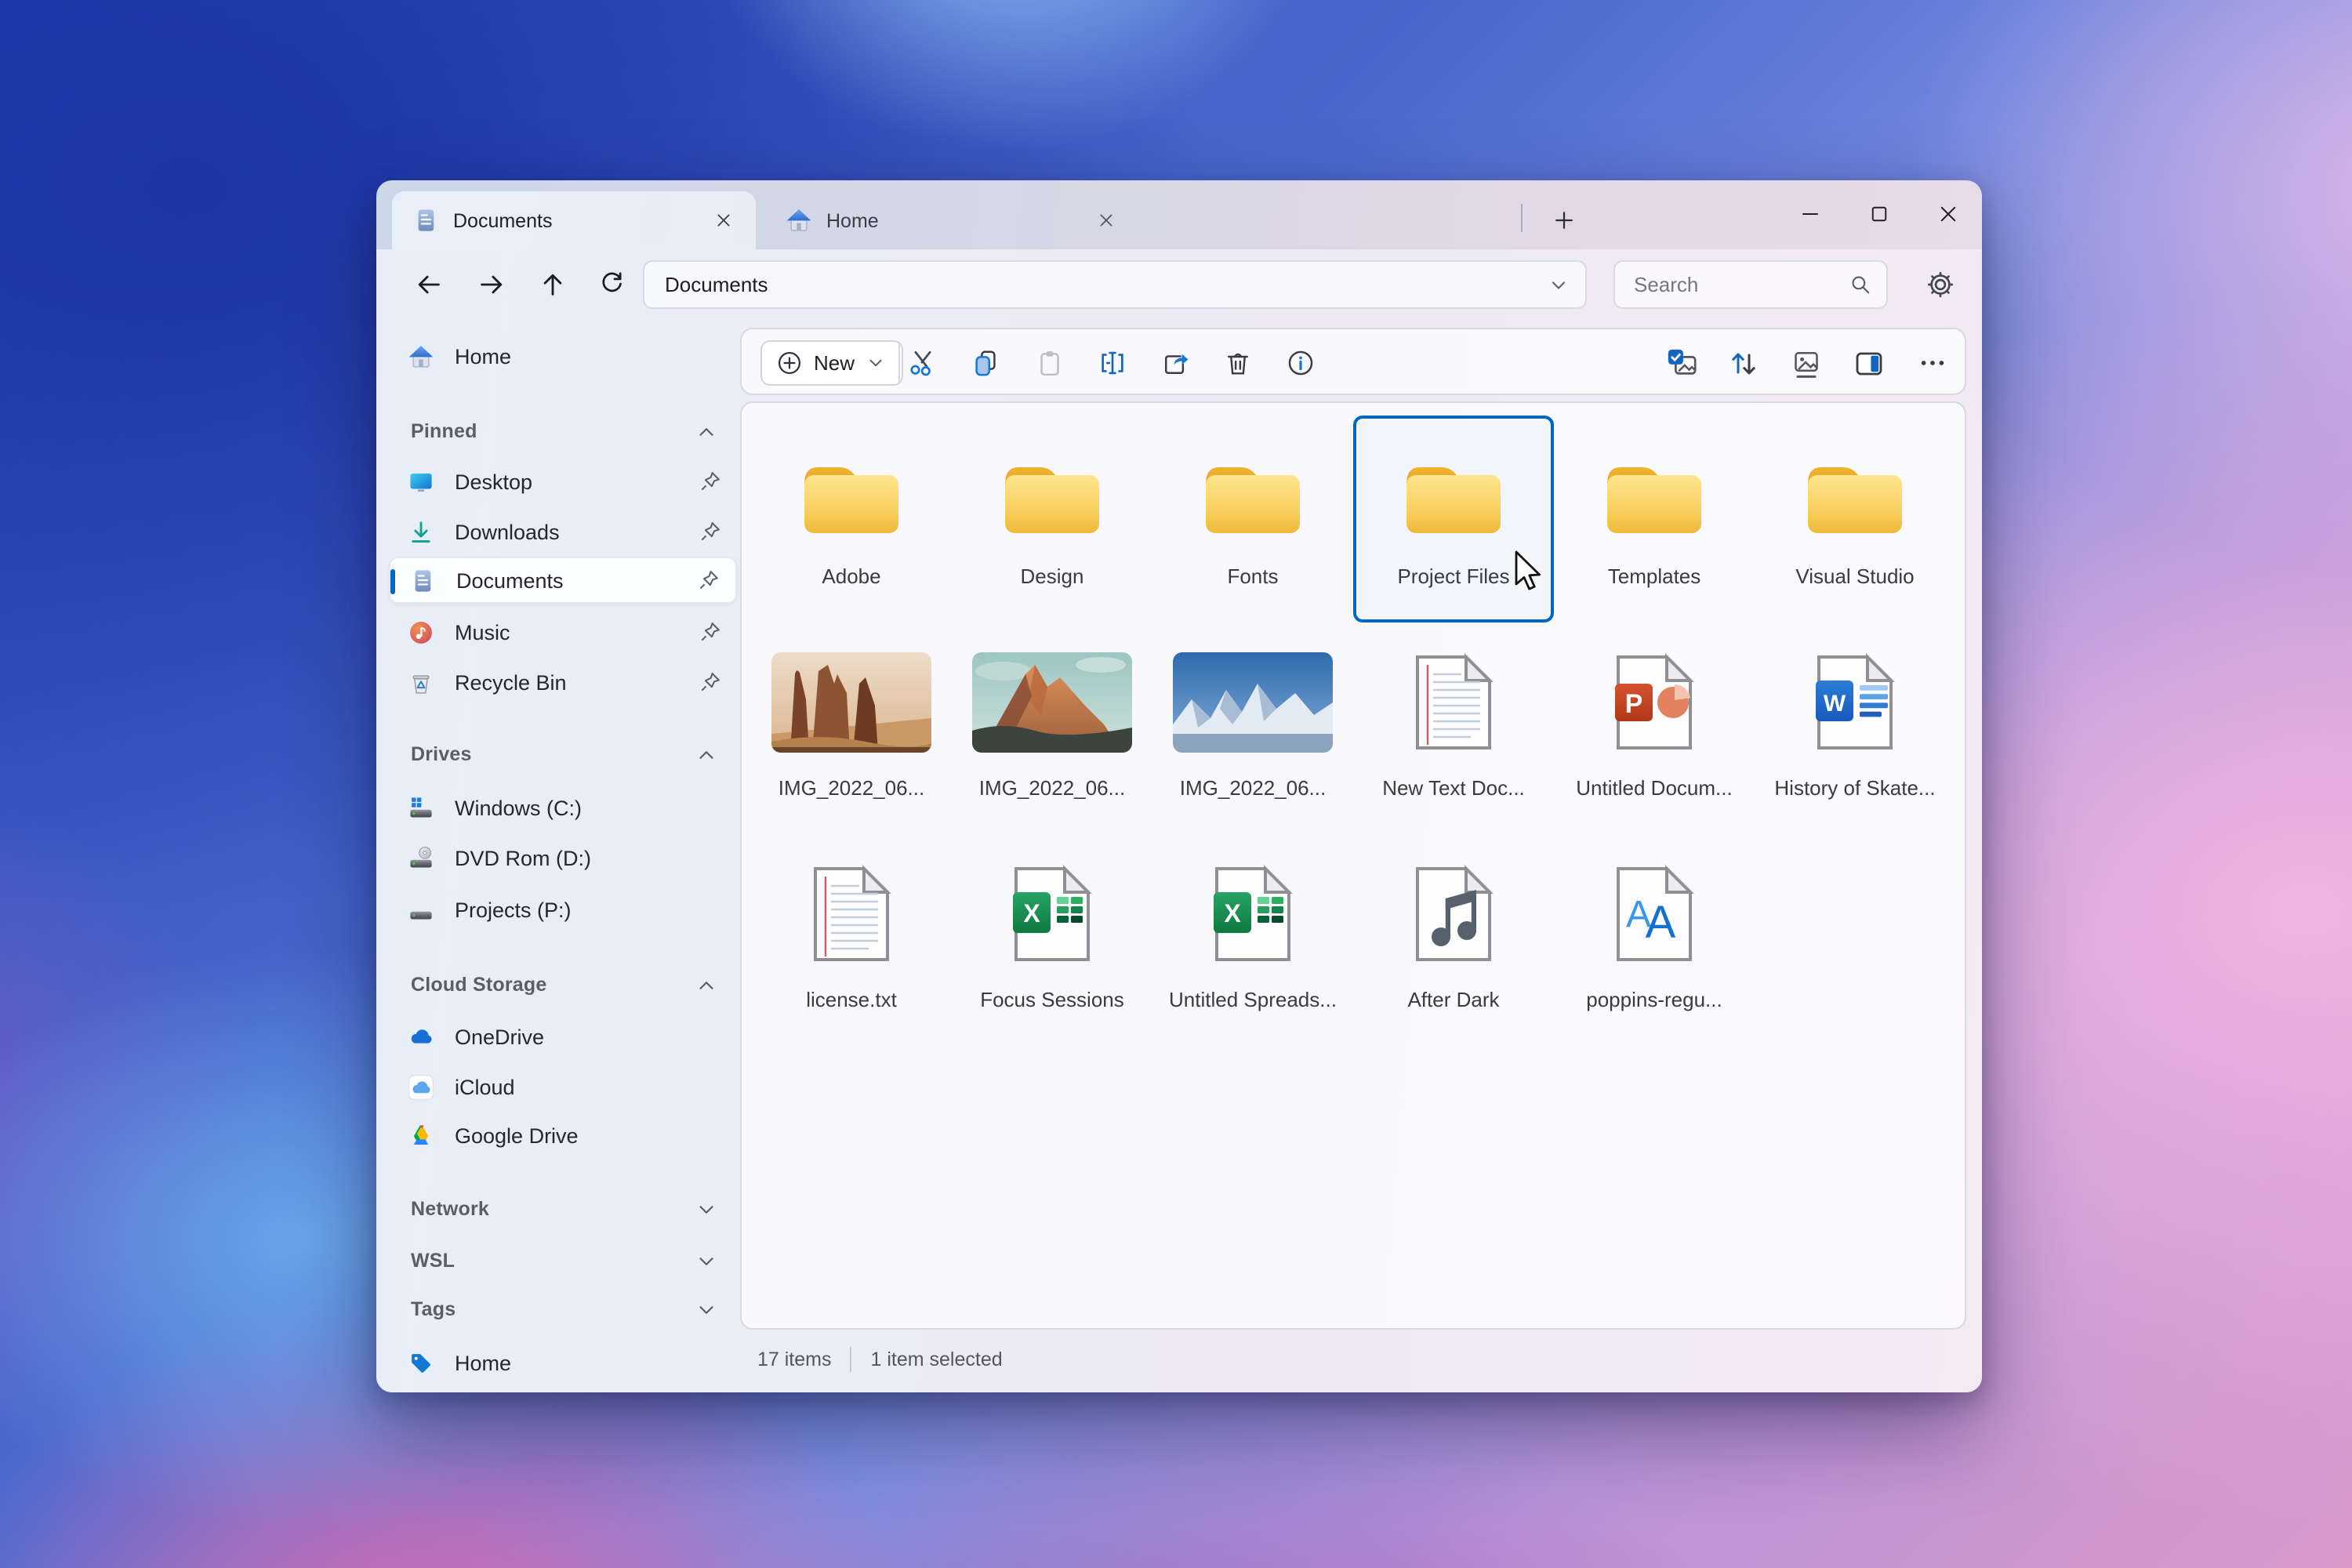 This screenshot has height=1568, width=2352. Describe the element at coordinates (1300, 363) in the screenshot. I see `info-button` at that location.